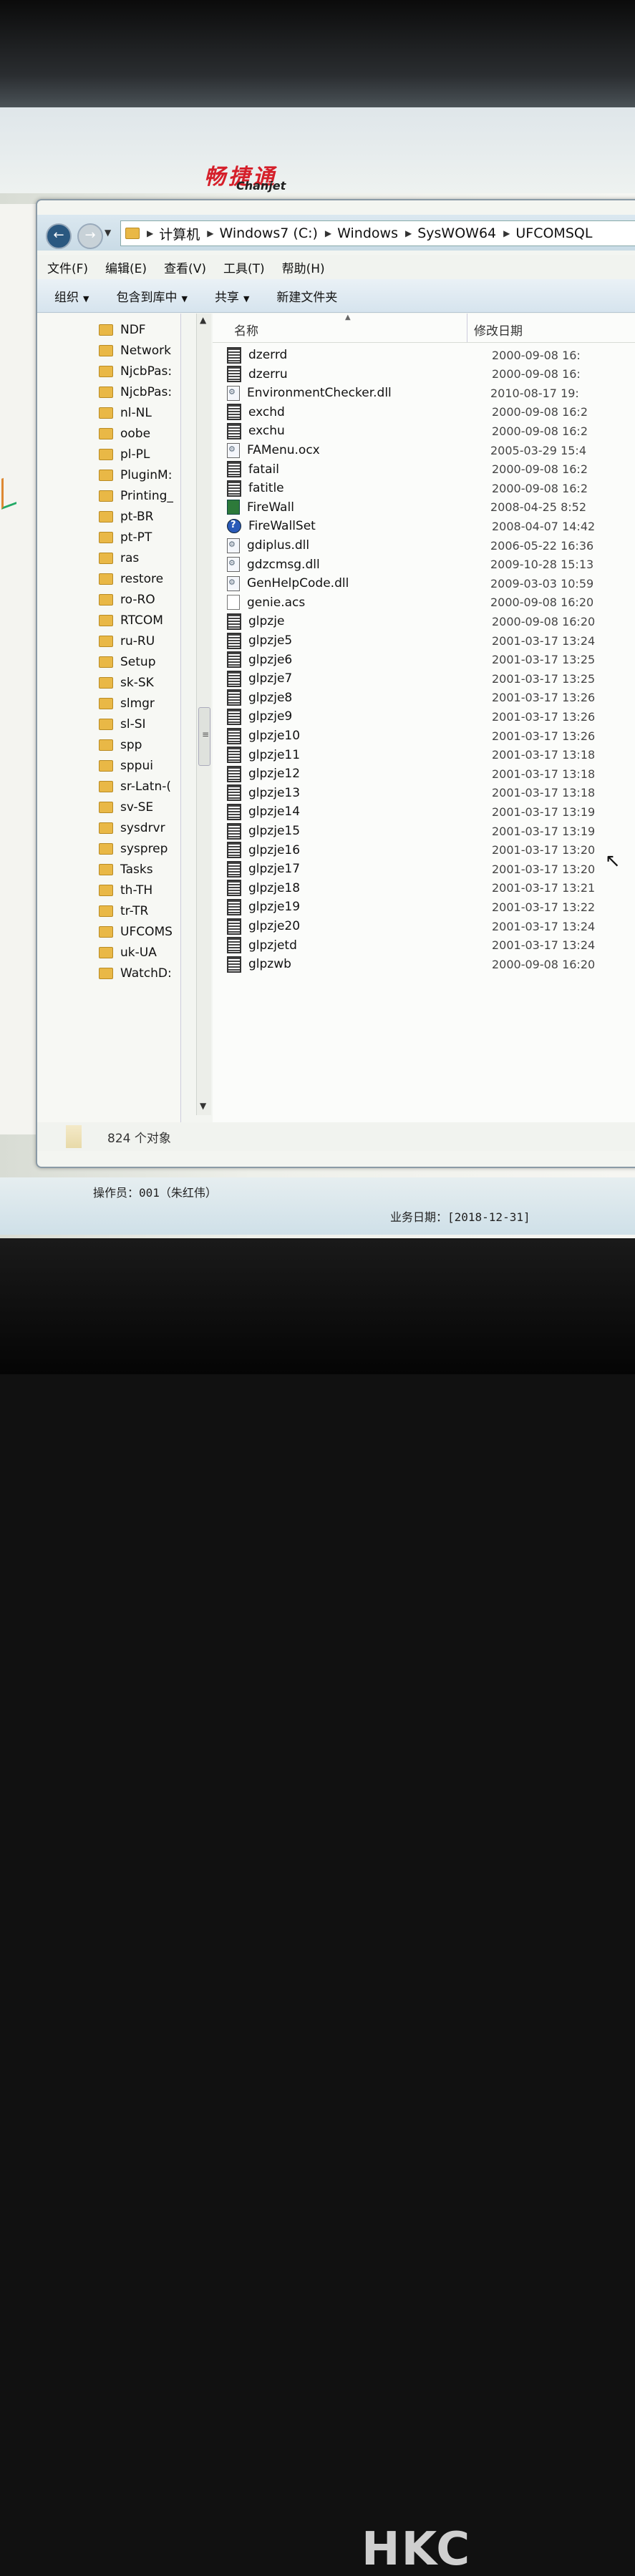 Image resolution: width=635 pixels, height=2576 pixels. I want to click on file-row: EnvironmentChecker.dll 2010-08-17 19:, so click(431, 393).